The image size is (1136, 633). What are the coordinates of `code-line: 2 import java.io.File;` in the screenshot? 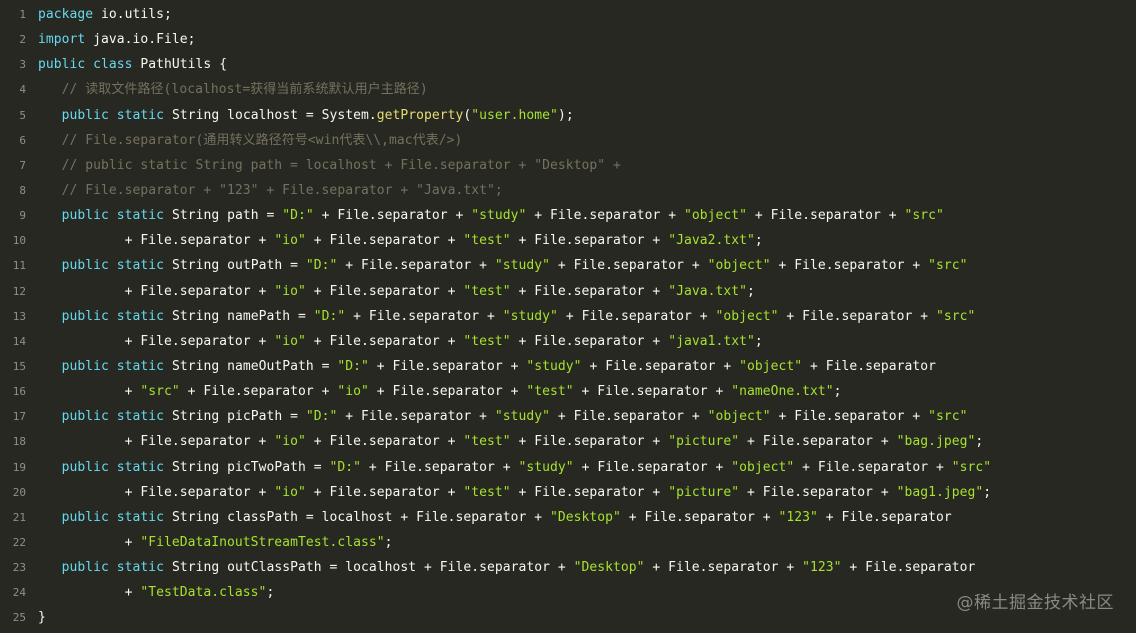 It's located at (568, 39).